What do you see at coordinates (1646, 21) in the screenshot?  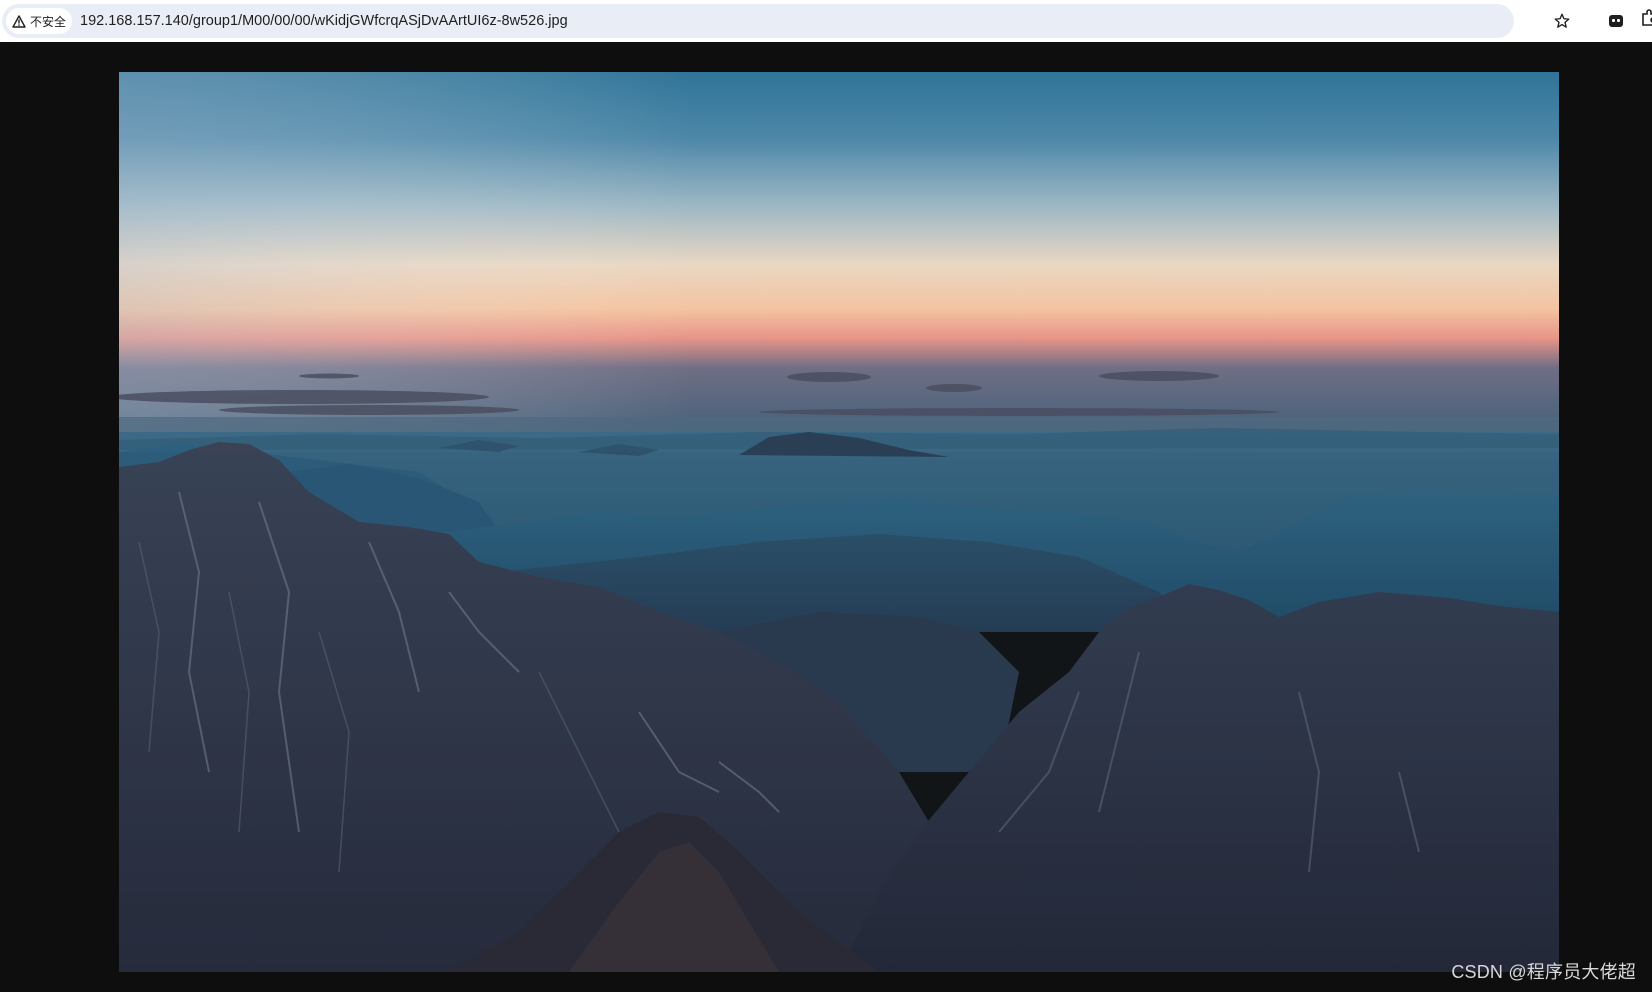 I see `puzzle-icon` at bounding box center [1646, 21].